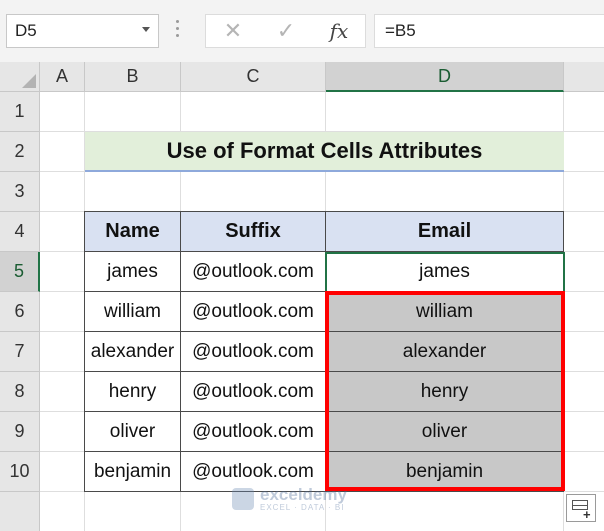  Describe the element at coordinates (20, 352) in the screenshot. I see `row-header-7: 7` at that location.